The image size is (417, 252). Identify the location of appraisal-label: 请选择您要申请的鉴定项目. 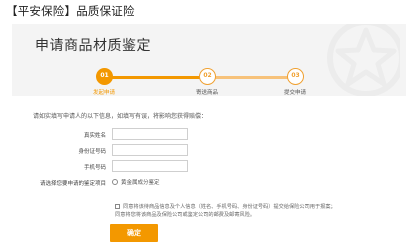
(72, 184).